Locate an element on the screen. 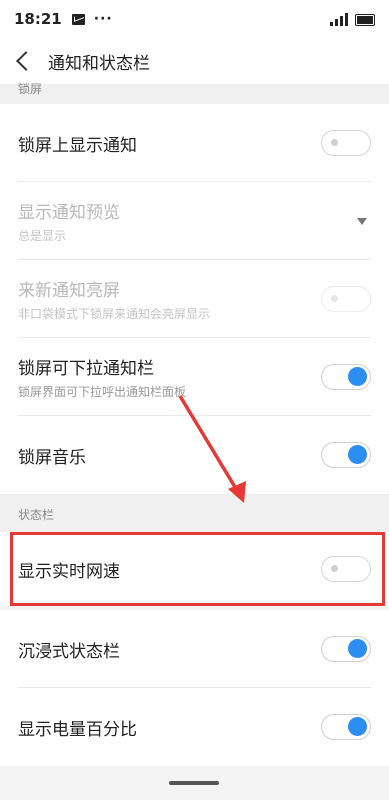  annotation-arrow-icon is located at coordinates (212, 449).